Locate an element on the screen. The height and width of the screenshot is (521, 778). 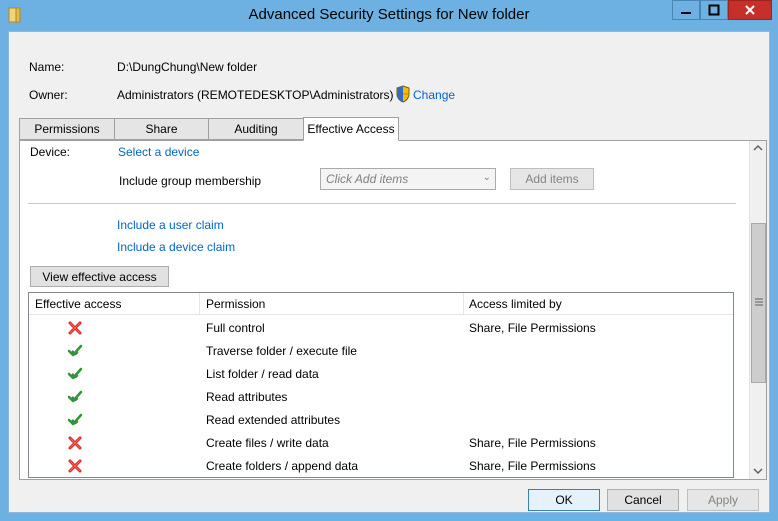
add-items-label: Add items is located at coordinates (552, 179).